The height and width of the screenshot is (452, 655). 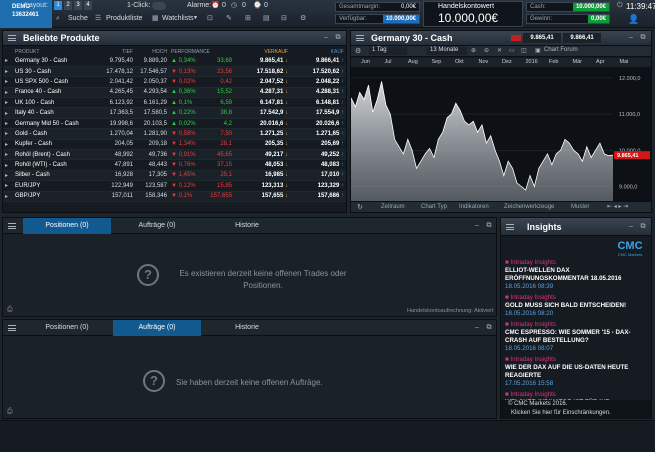 What do you see at coordinates (318, 51) in the screenshot?
I see `header-buy: KAUF` at bounding box center [318, 51].